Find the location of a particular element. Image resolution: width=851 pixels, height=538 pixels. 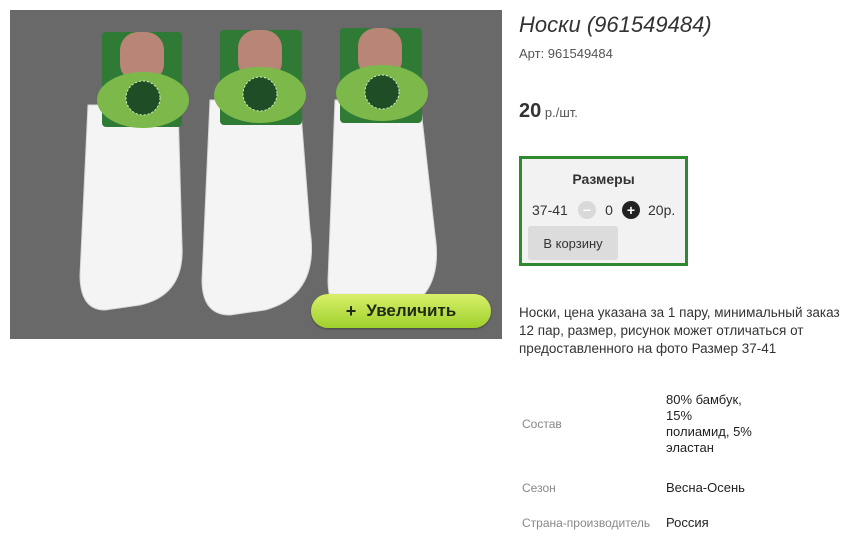

minus-icon: − is located at coordinates (587, 210).